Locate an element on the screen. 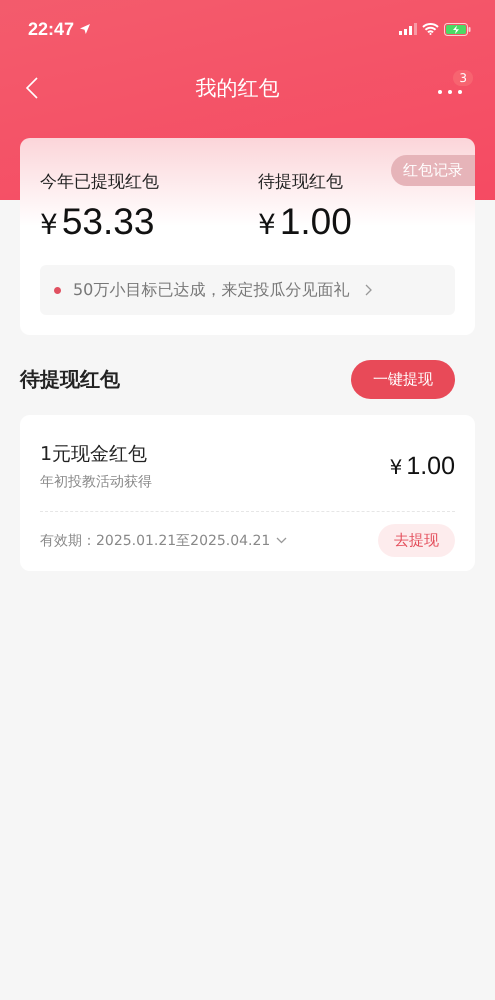 The height and width of the screenshot is (1000, 495). voucher-amount: 1.00 is located at coordinates (430, 466).